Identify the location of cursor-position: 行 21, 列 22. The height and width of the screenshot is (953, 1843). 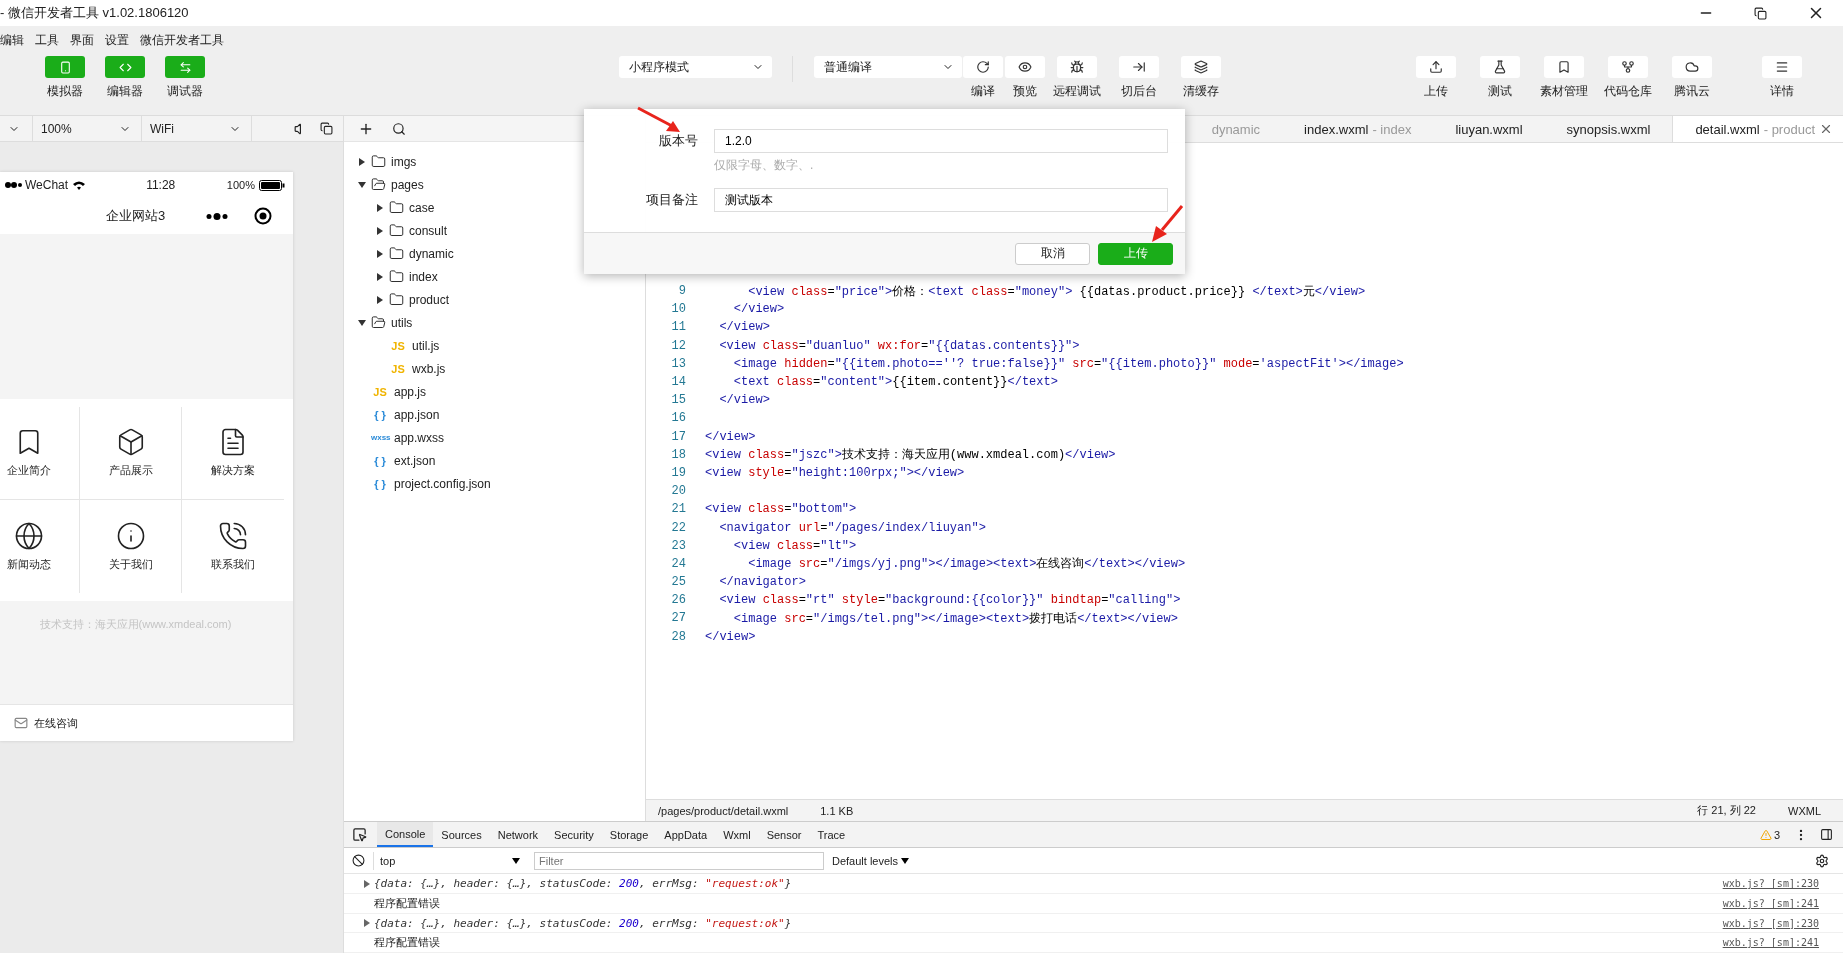
(1726, 810).